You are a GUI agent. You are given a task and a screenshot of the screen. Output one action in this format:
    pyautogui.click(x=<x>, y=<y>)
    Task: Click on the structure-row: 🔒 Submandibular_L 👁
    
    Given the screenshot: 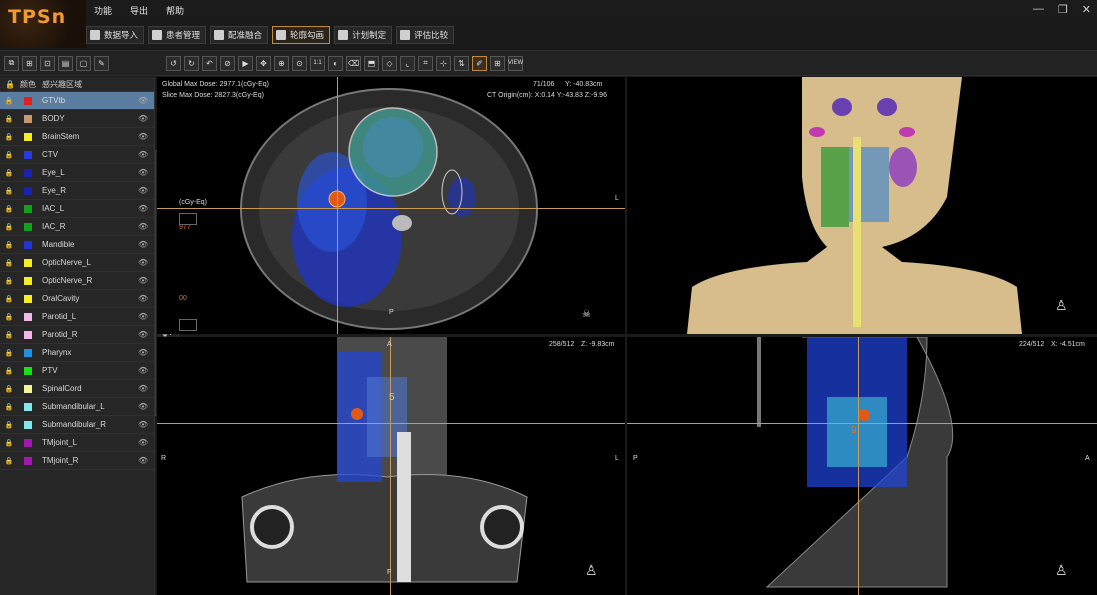 What is the action you would take?
    pyautogui.click(x=77, y=407)
    